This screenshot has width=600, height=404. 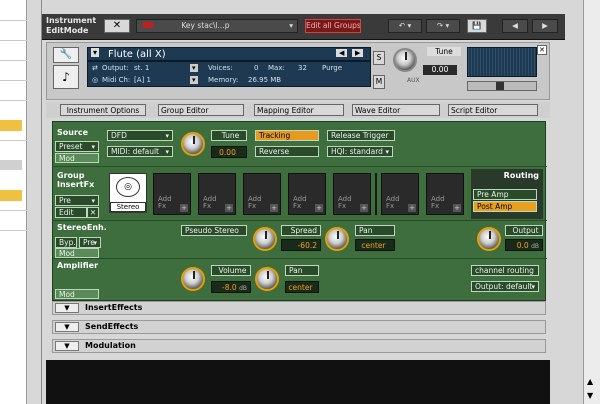 I want to click on stereo-pan-knob, so click(x=337, y=239).